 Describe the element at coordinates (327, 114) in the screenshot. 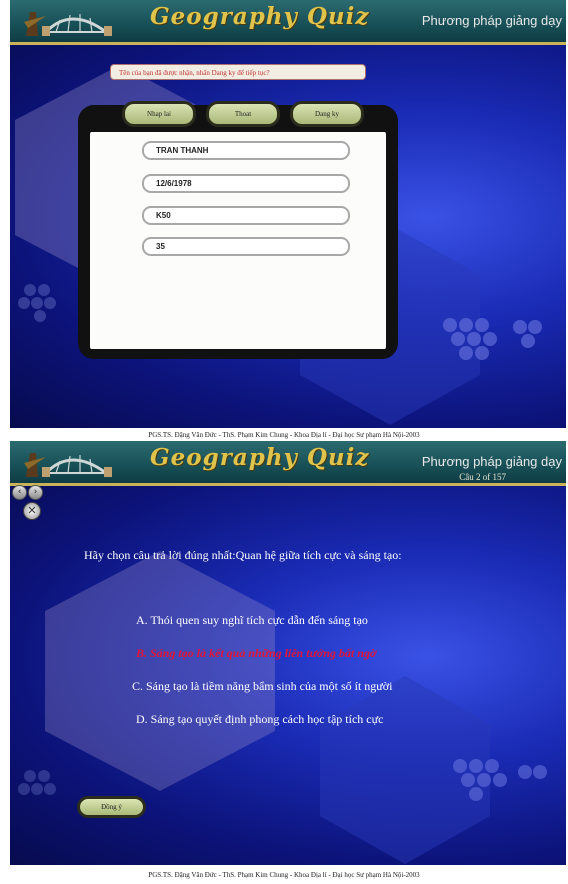

I see `register-button: Dang ky` at that location.